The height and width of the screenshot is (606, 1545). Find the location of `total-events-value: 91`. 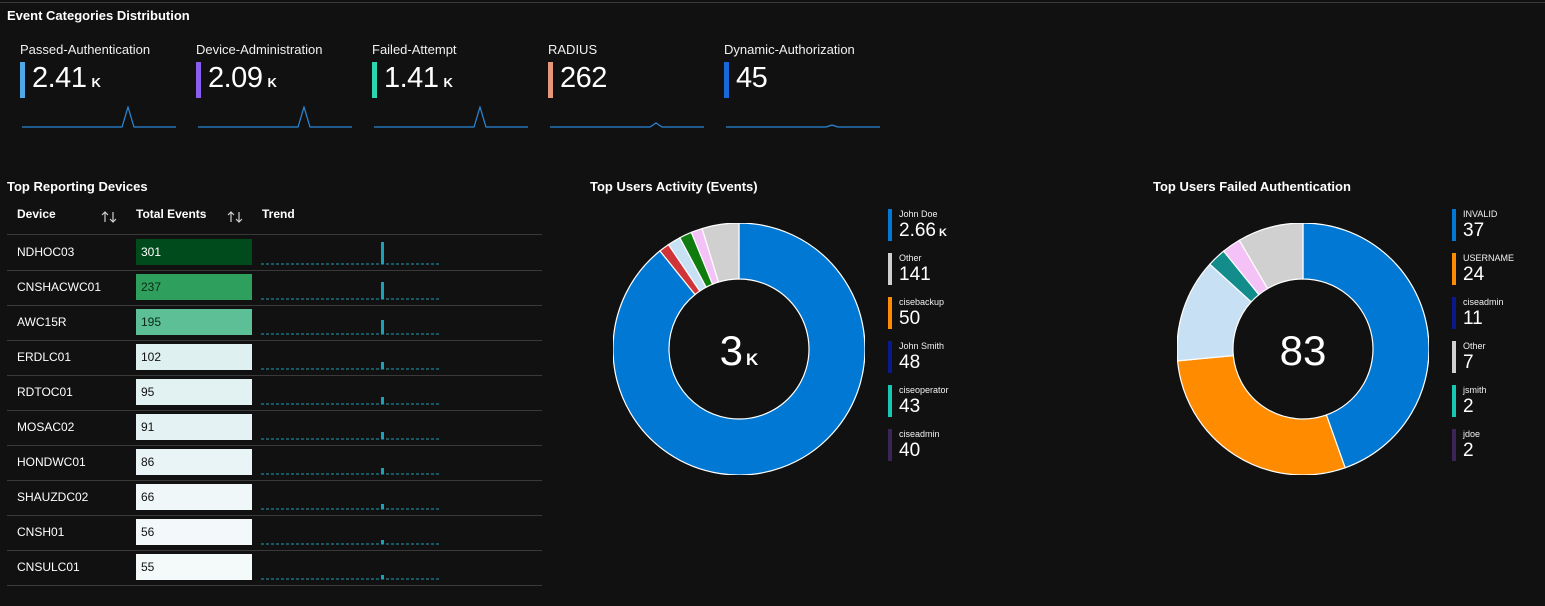

total-events-value: 91 is located at coordinates (148, 427).